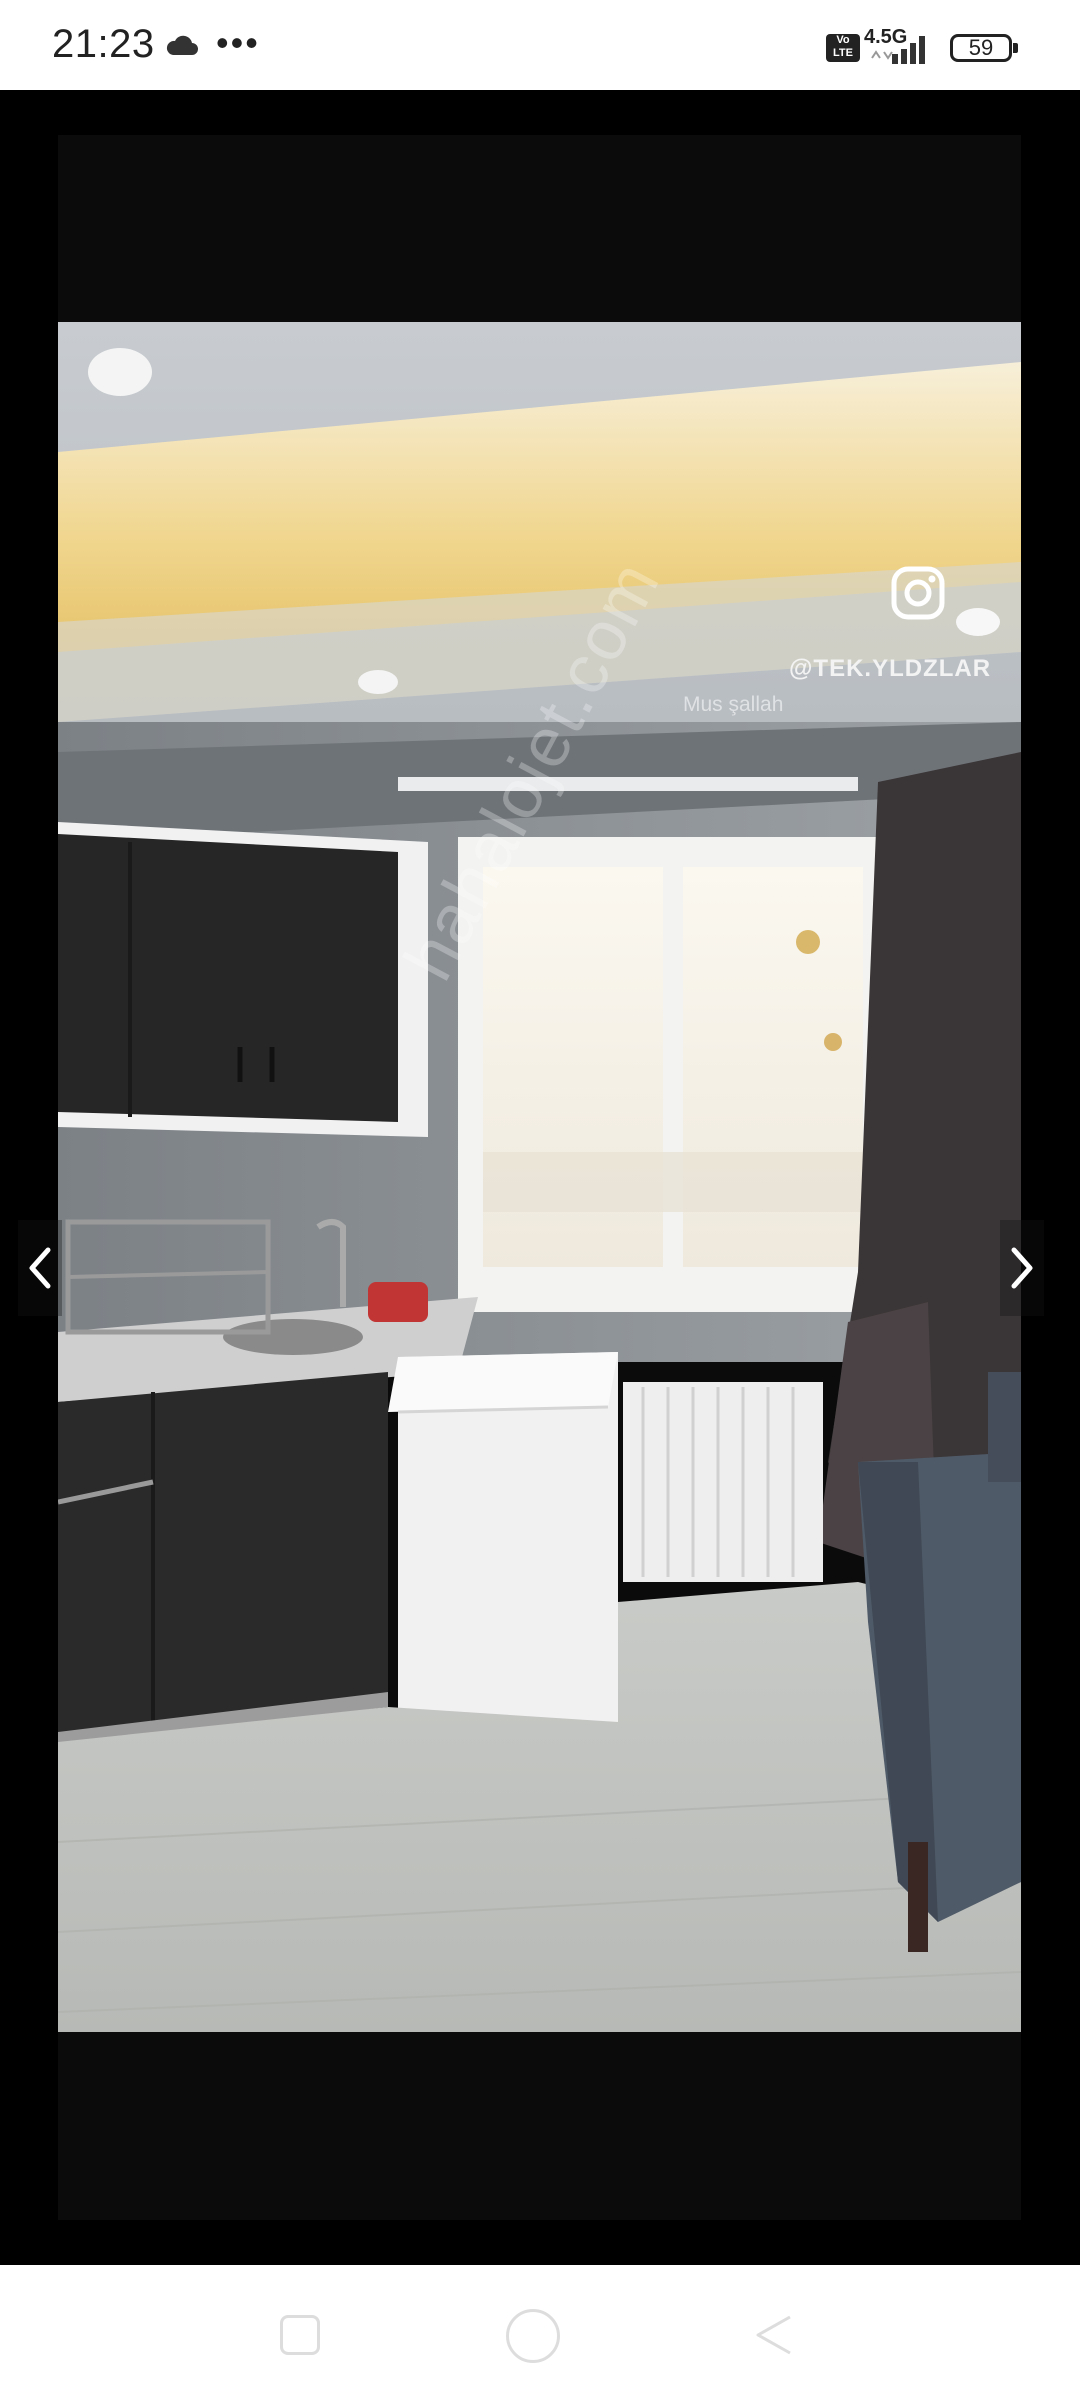  What do you see at coordinates (300, 2335) in the screenshot?
I see `recents-icon` at bounding box center [300, 2335].